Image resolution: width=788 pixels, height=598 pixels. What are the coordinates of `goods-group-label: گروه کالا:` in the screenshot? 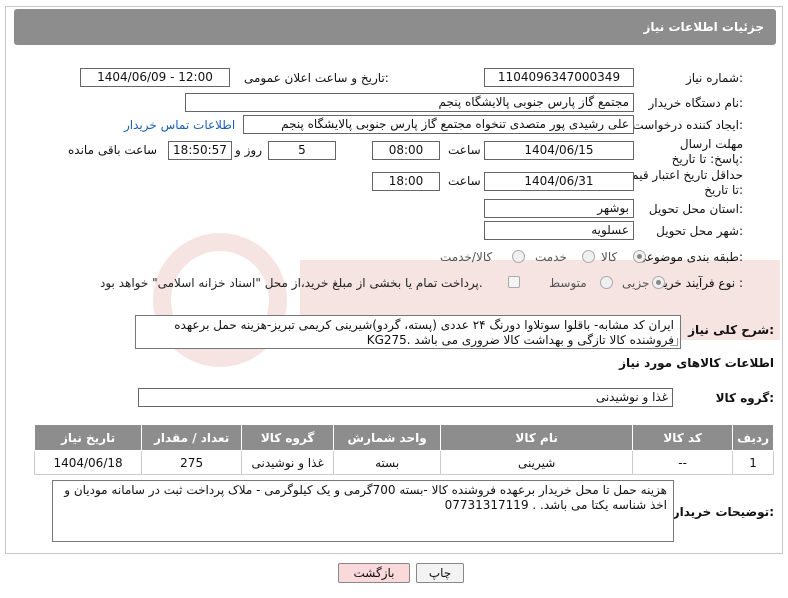 It's located at (744, 398).